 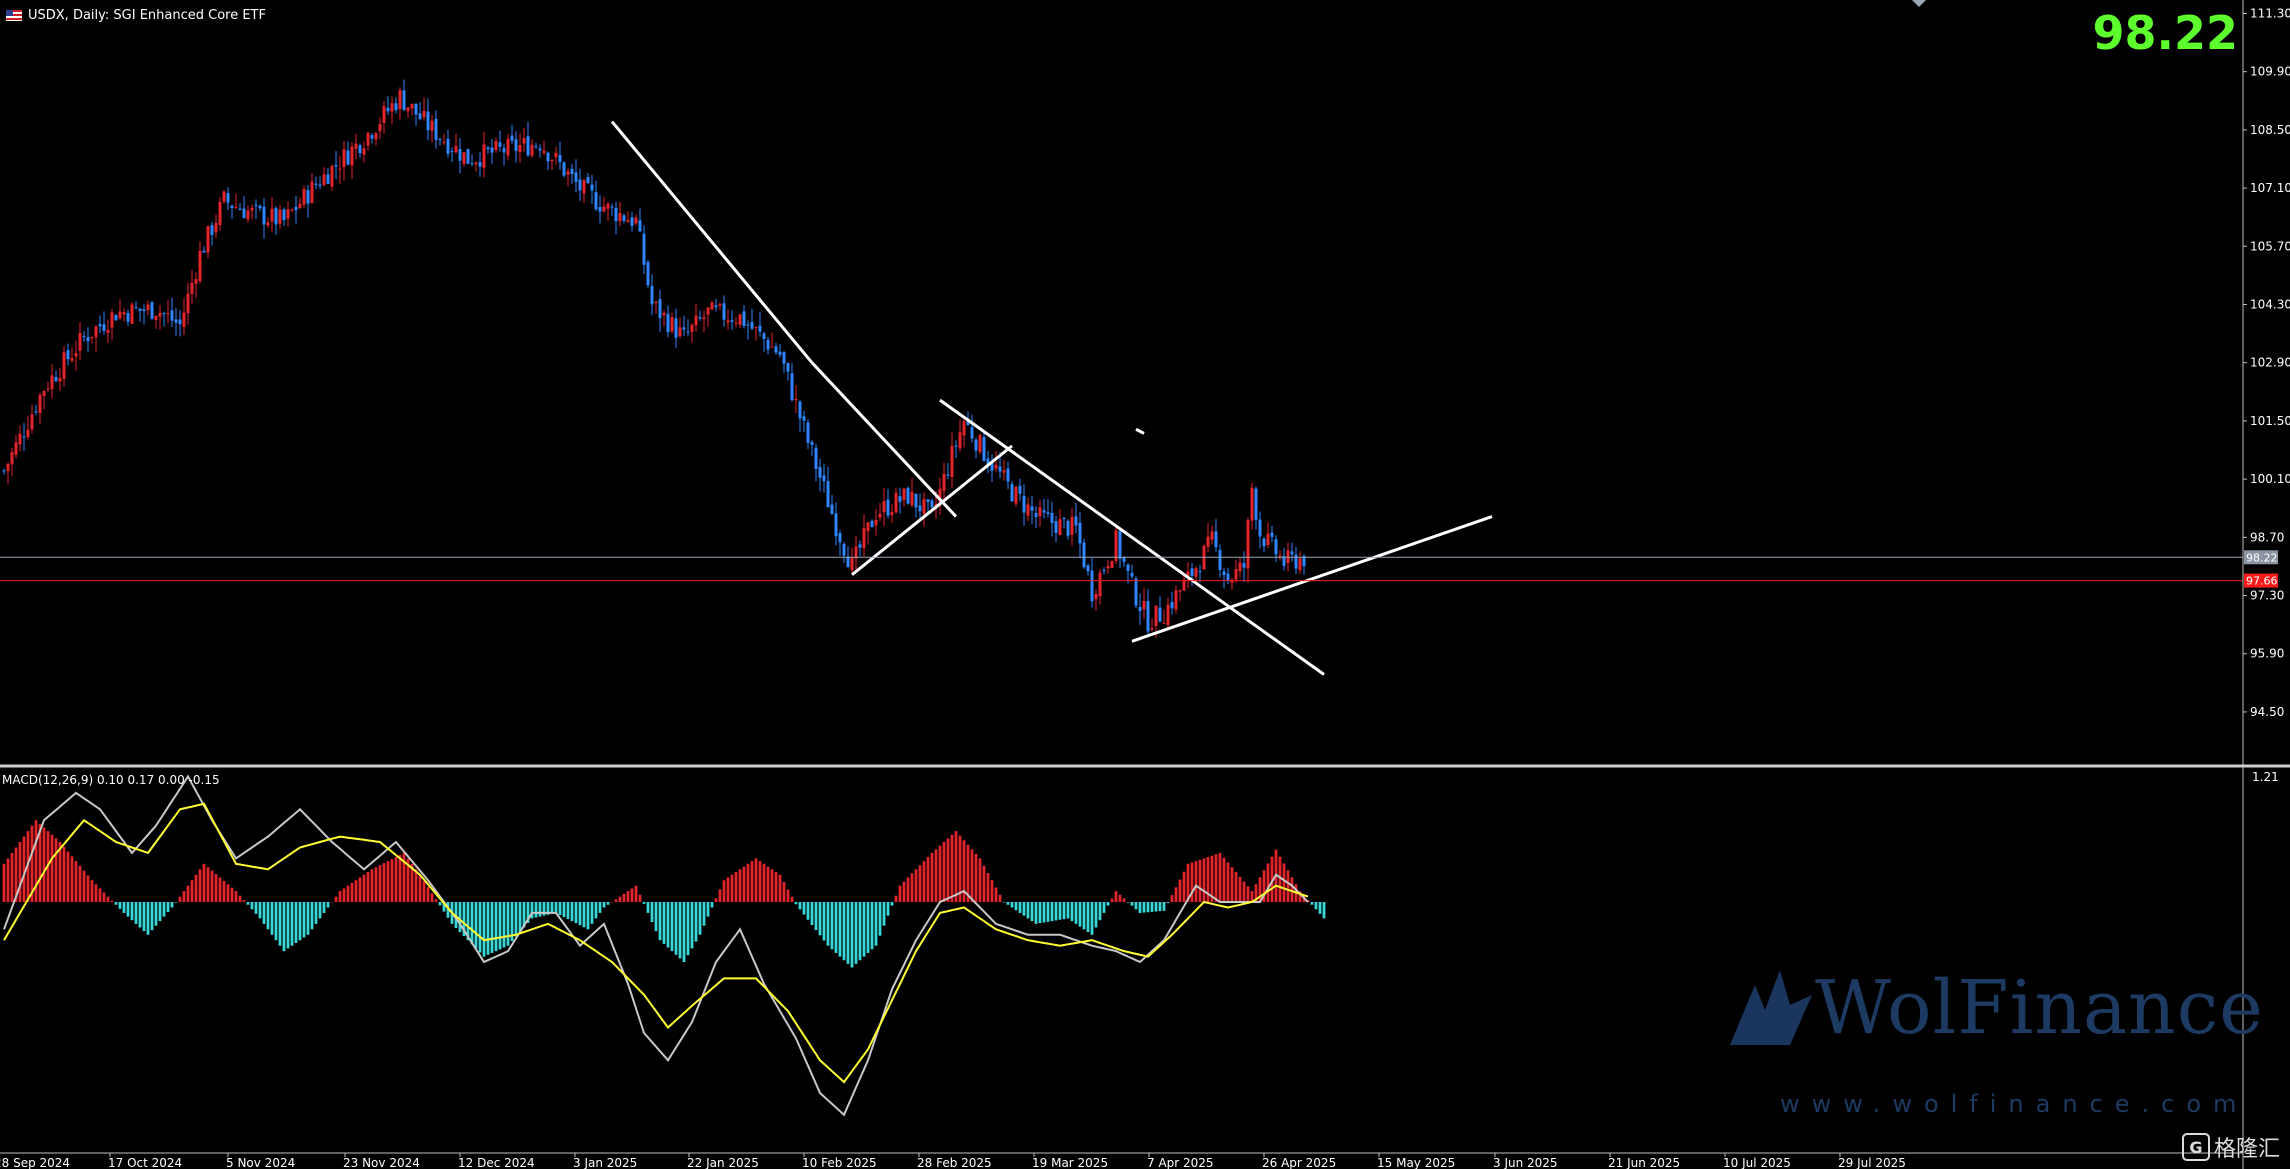 What do you see at coordinates (1525, 1162) in the screenshot?
I see `x-tick-label: 3 Jun 2025` at bounding box center [1525, 1162].